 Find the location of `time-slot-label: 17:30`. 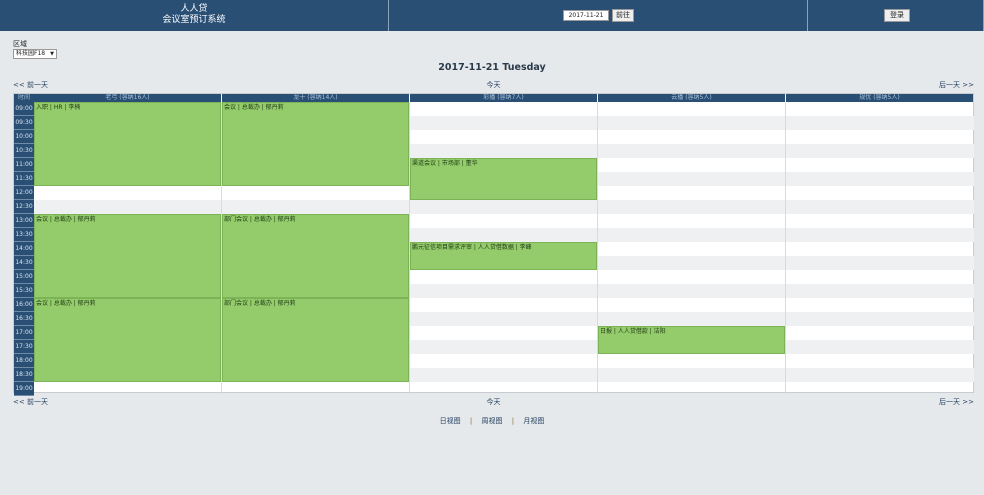

time-slot-label: 17:30 is located at coordinates (24, 347).